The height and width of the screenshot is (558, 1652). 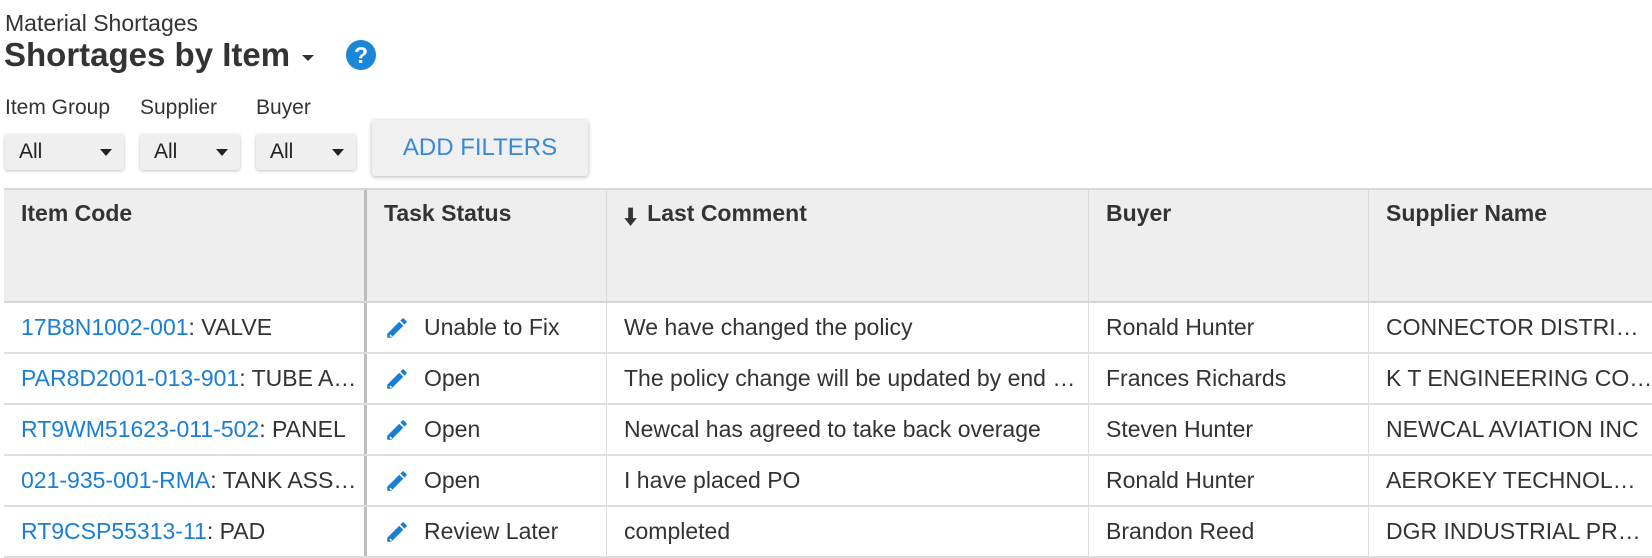 I want to click on last-comment-text: I have placed PO, so click(x=712, y=480).